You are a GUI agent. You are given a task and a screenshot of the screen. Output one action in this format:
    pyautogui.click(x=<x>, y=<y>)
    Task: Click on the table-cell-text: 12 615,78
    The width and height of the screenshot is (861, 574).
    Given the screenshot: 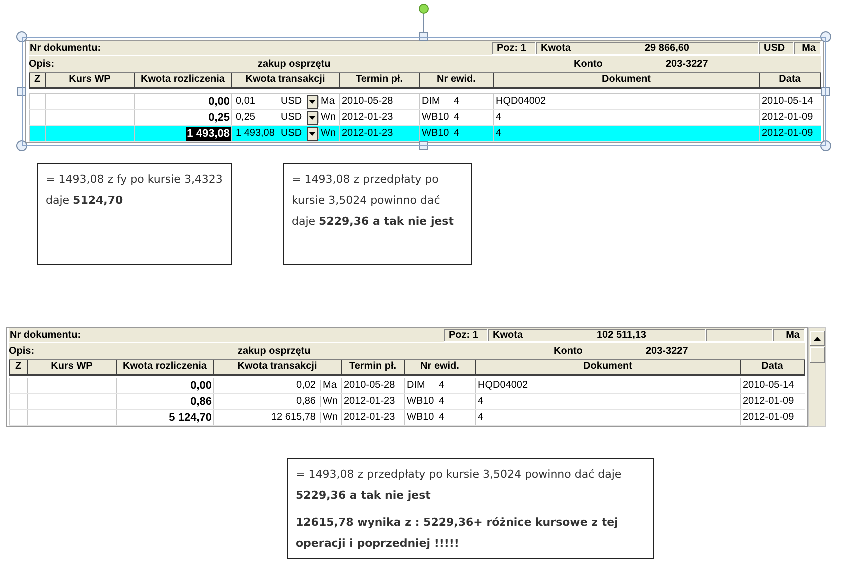 What is the action you would take?
    pyautogui.click(x=293, y=417)
    